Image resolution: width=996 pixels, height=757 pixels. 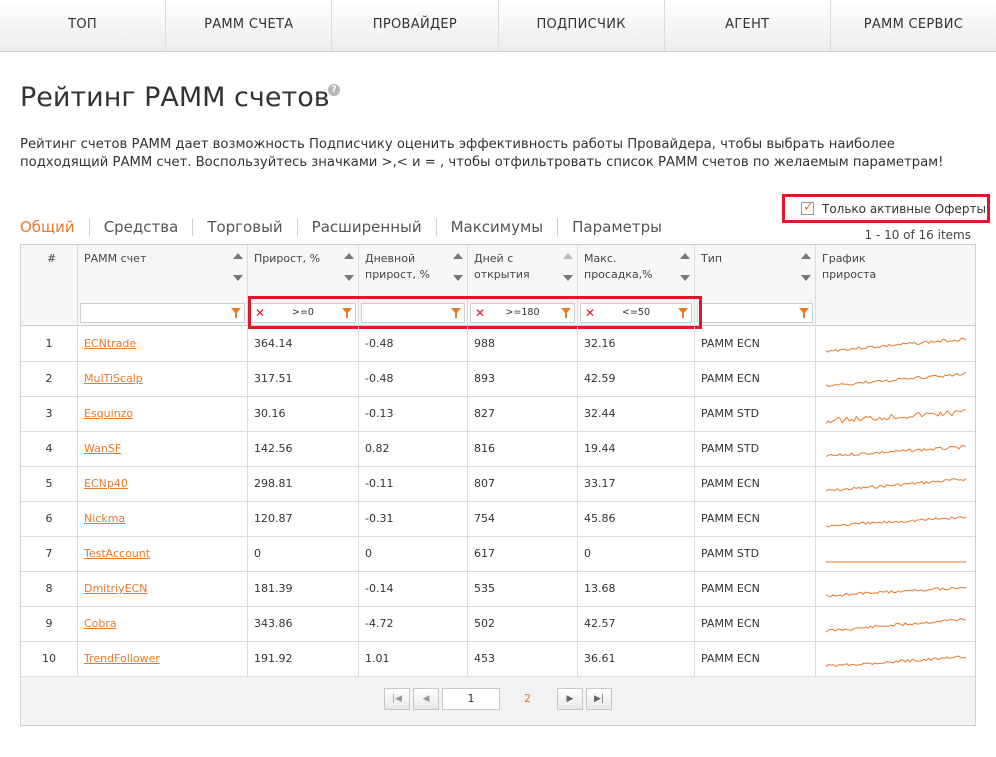 I want to click on table-row: 2 MulTiScalp 317.51 -0.48 893 42.59 PAMM ECN, so click(x=498, y=379).